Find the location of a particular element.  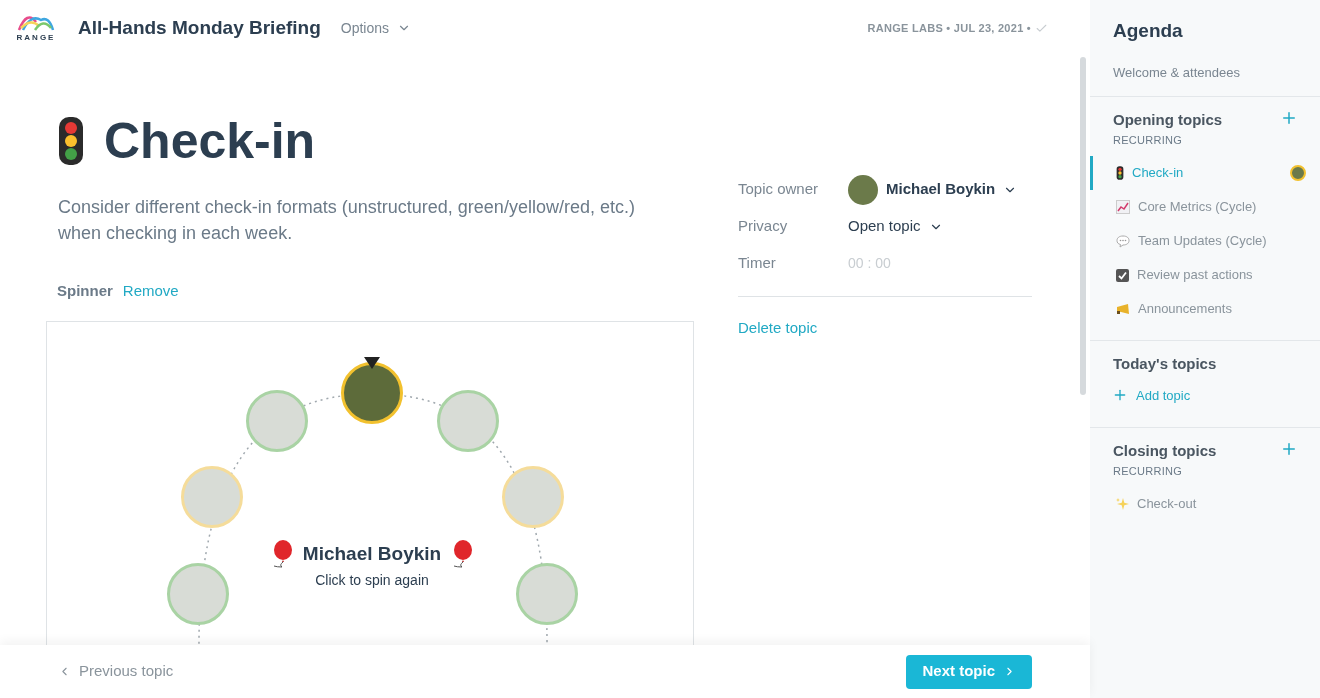

previous-topic-button: Previous topic is located at coordinates (116, 671).